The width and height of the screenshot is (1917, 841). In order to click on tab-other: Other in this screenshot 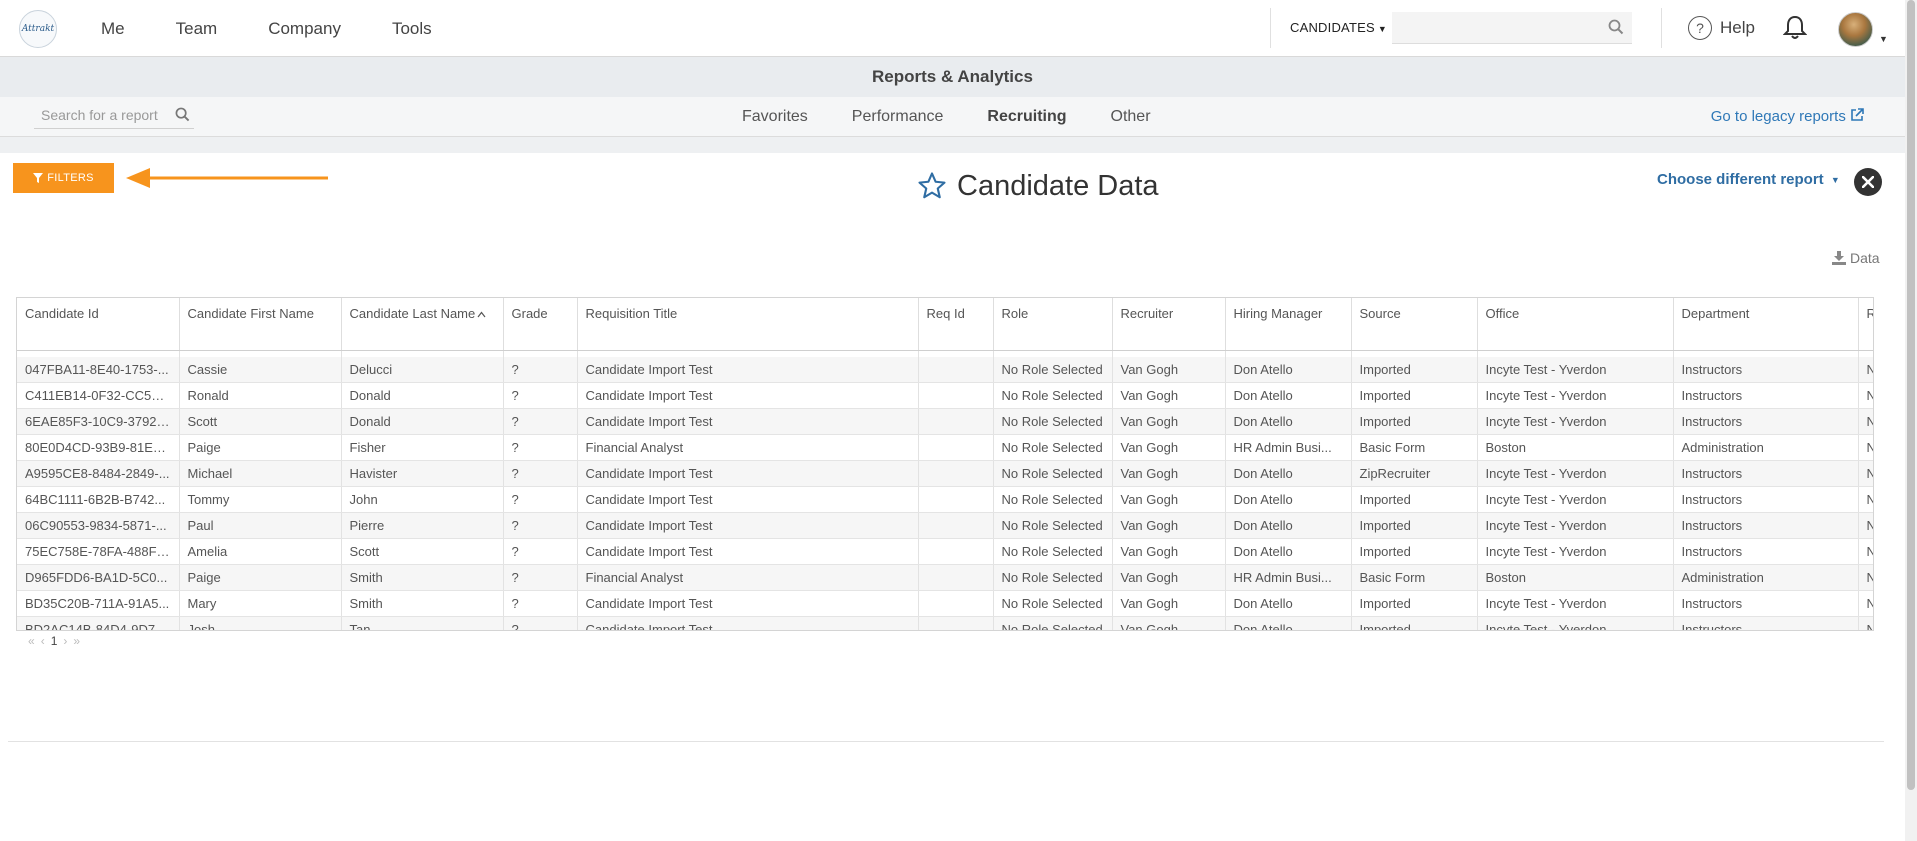, I will do `click(1131, 116)`.